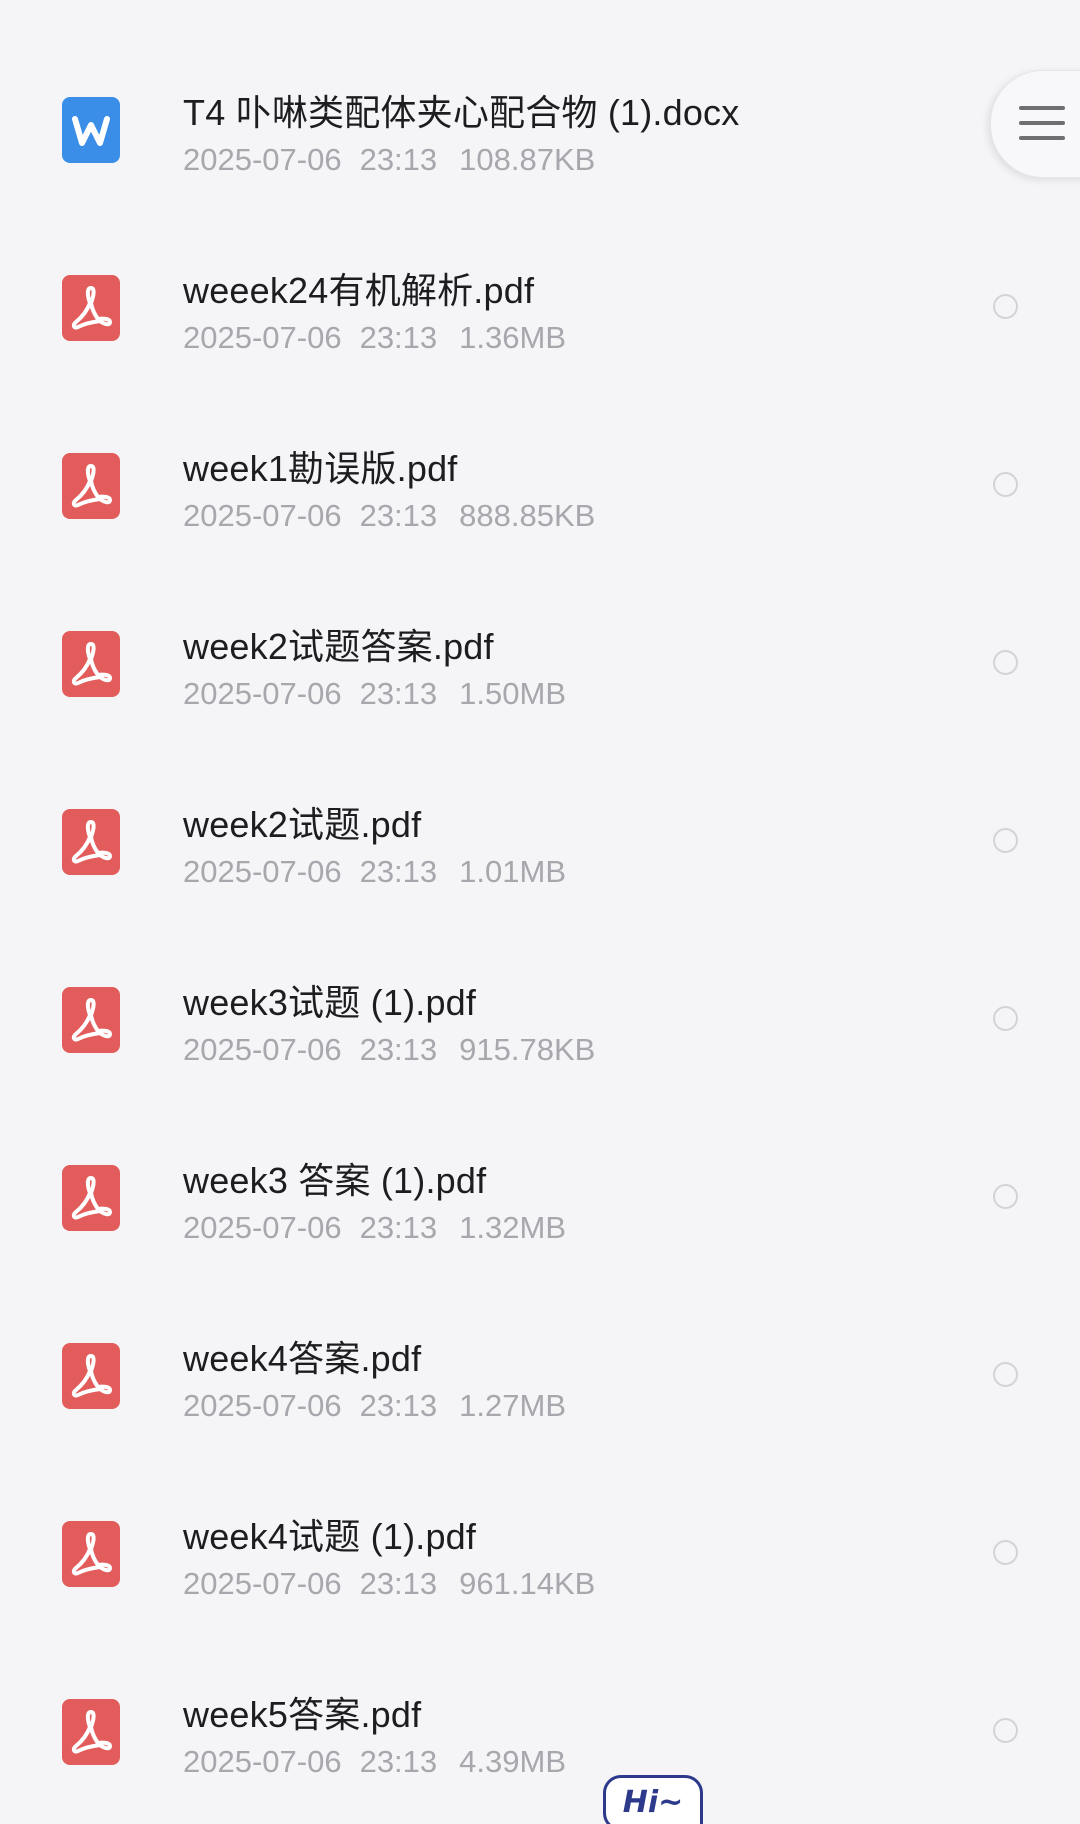  What do you see at coordinates (512, 871) in the screenshot?
I see `file-size: 1.01MB` at bounding box center [512, 871].